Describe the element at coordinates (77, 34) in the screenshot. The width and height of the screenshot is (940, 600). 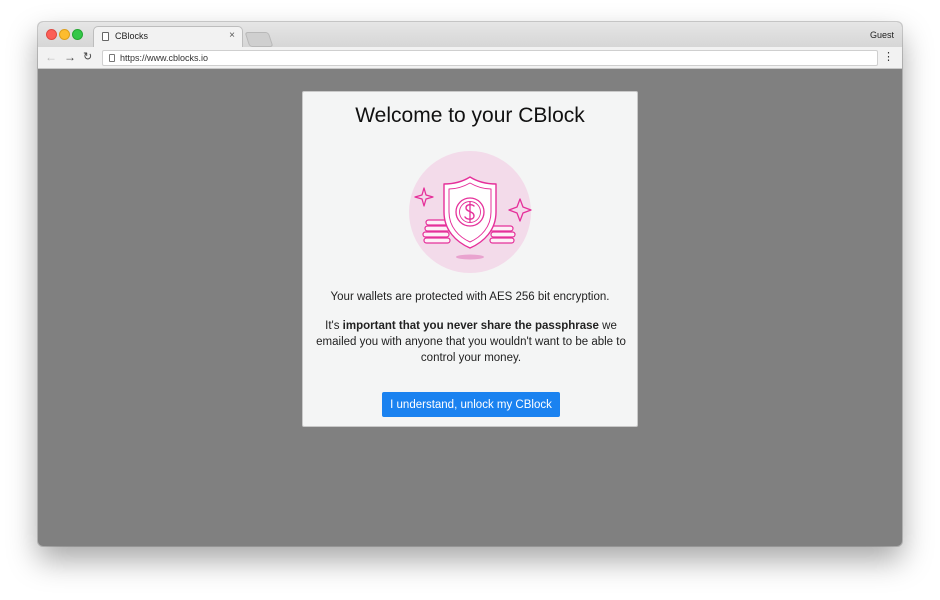
I see `maximize-window-button` at that location.